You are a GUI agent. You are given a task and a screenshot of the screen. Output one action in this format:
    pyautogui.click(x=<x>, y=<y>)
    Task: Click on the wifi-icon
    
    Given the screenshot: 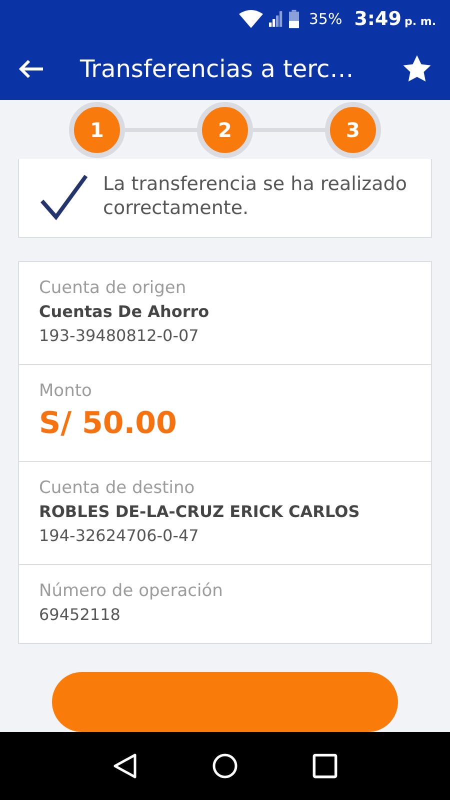 What is the action you would take?
    pyautogui.click(x=250, y=19)
    